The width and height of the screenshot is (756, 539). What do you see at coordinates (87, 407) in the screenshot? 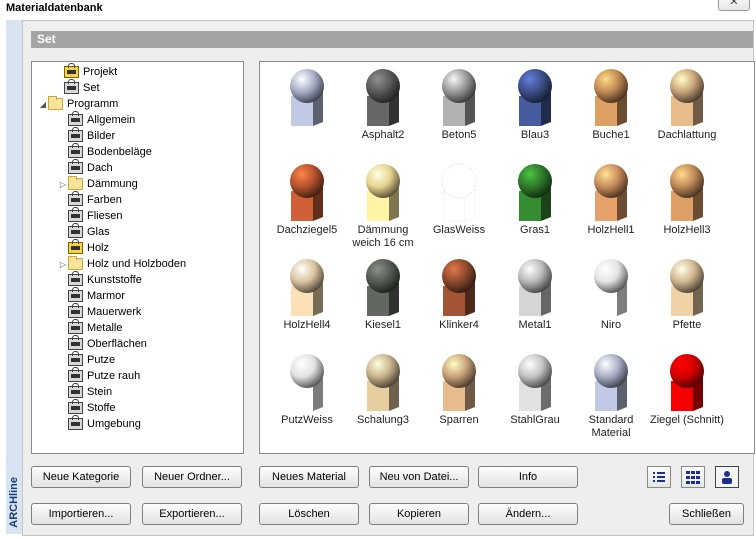
I see `tree-item: Stoffe` at bounding box center [87, 407].